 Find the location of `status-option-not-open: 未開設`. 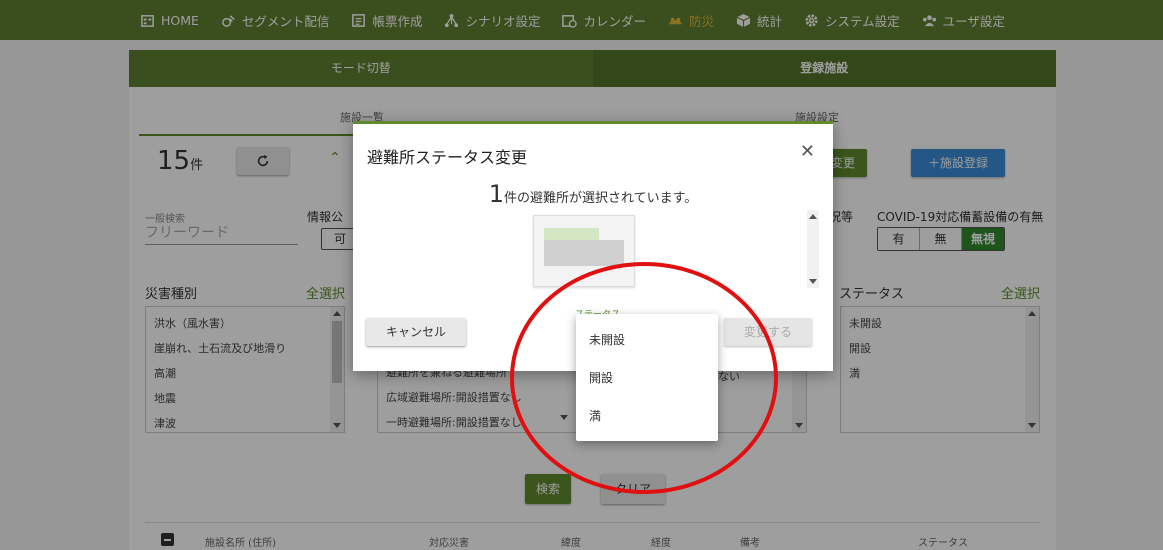

status-option-not-open: 未開設 is located at coordinates (647, 340).